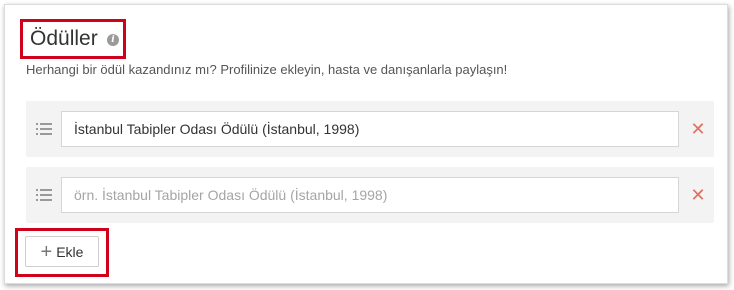 The height and width of the screenshot is (290, 734). What do you see at coordinates (70, 251) in the screenshot?
I see `add-button-label: Ekle` at bounding box center [70, 251].